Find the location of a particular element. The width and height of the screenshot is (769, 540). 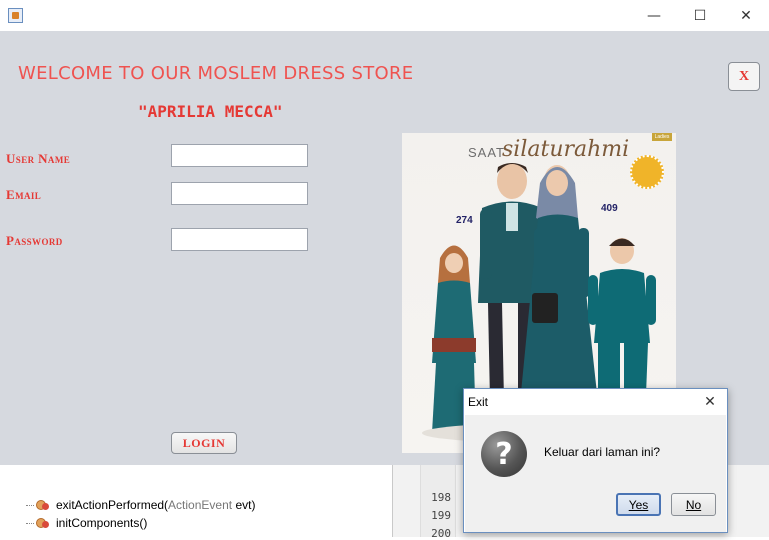

minimize-button: — is located at coordinates (654, 15).